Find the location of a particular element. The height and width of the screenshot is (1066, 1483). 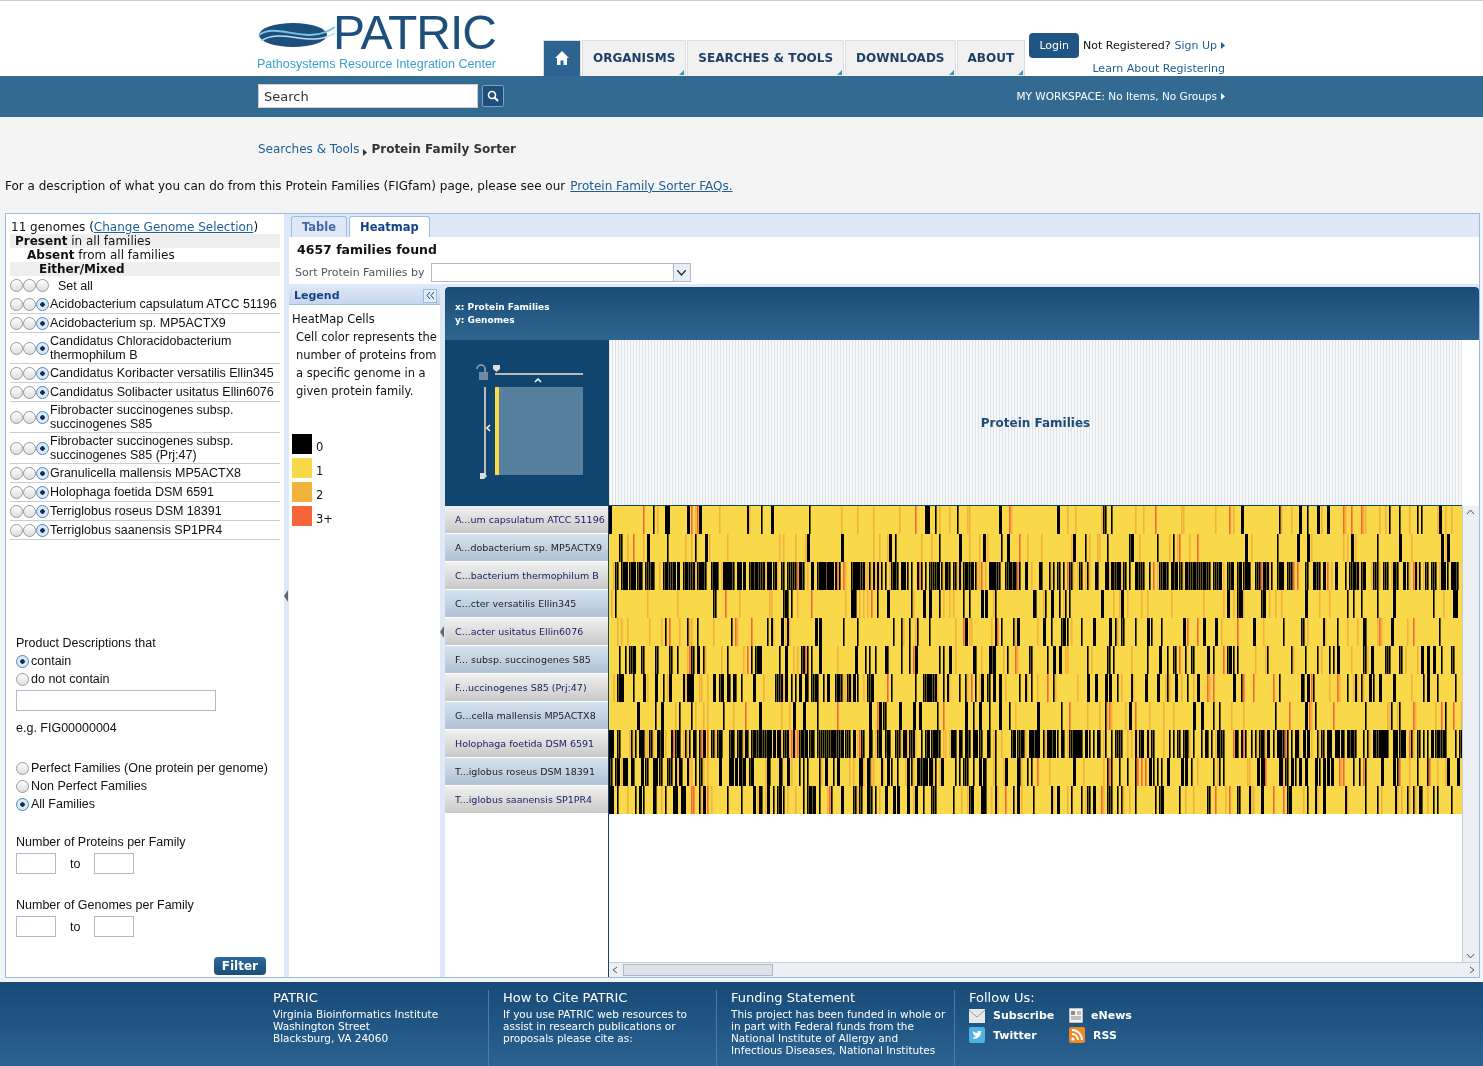

option-label: Perfect Families (One protein per genome) is located at coordinates (149, 768).